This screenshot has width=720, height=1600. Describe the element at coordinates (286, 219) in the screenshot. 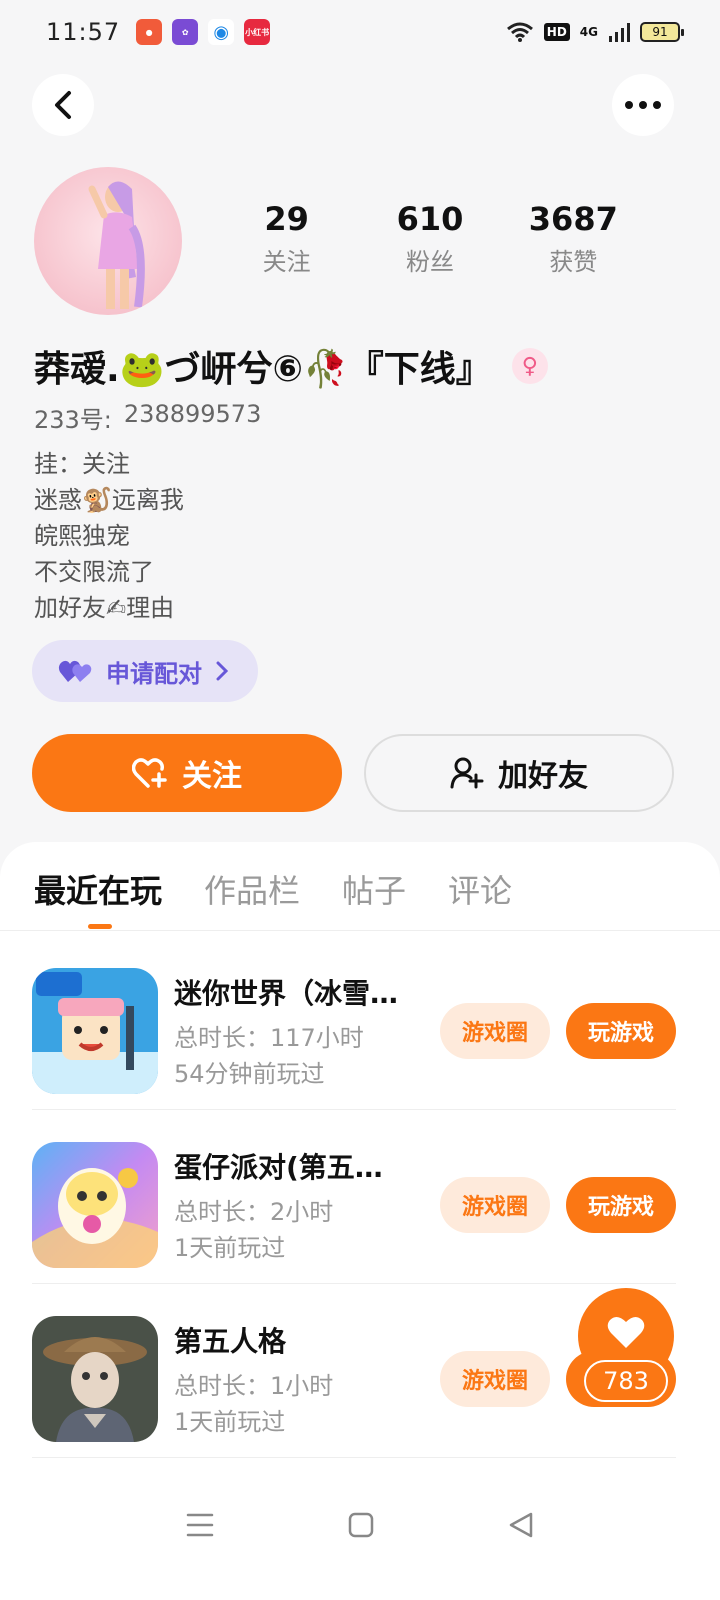

I see `stat-value: 29` at that location.